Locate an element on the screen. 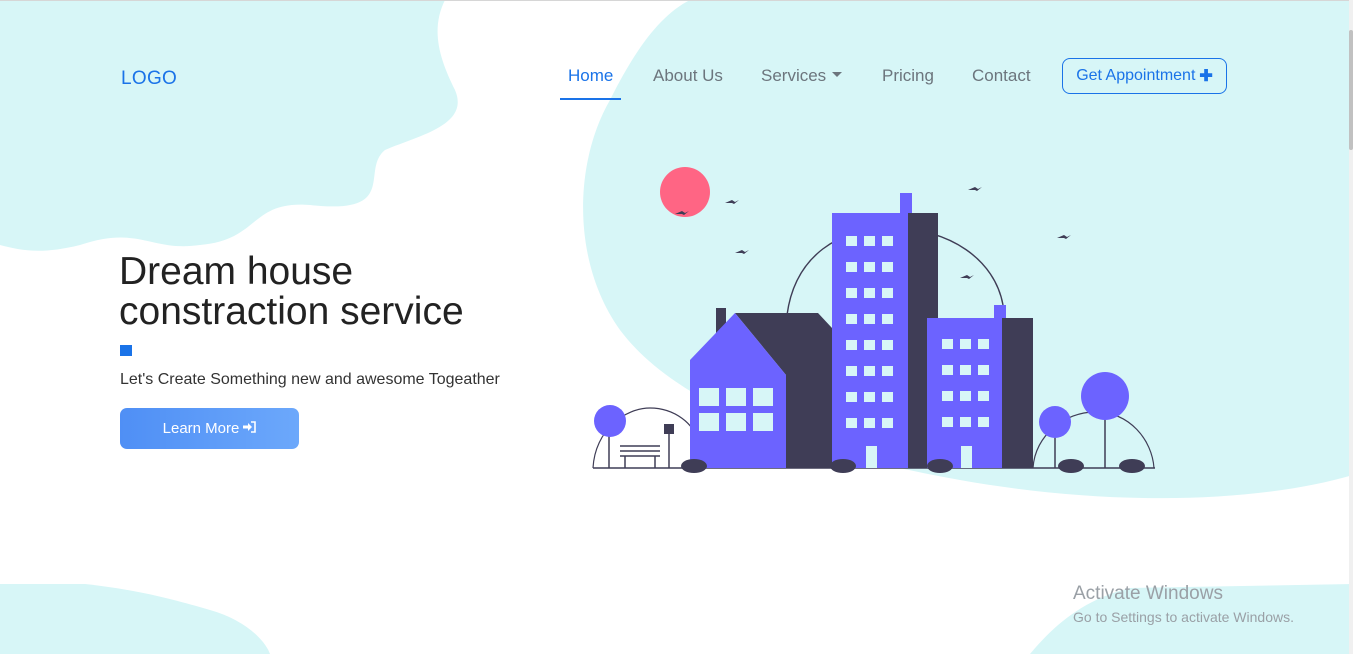  learn-more-label: Learn More is located at coordinates (201, 428).